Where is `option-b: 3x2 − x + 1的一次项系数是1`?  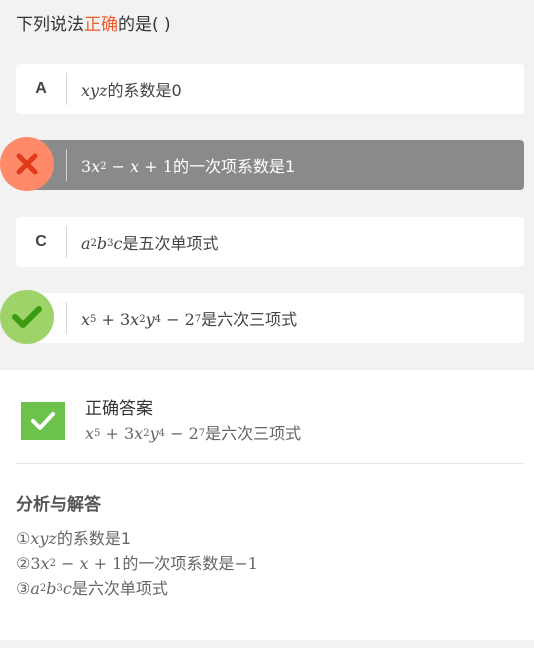 option-b: 3x2 − x + 1的一次项系数是1 is located at coordinates (270, 165).